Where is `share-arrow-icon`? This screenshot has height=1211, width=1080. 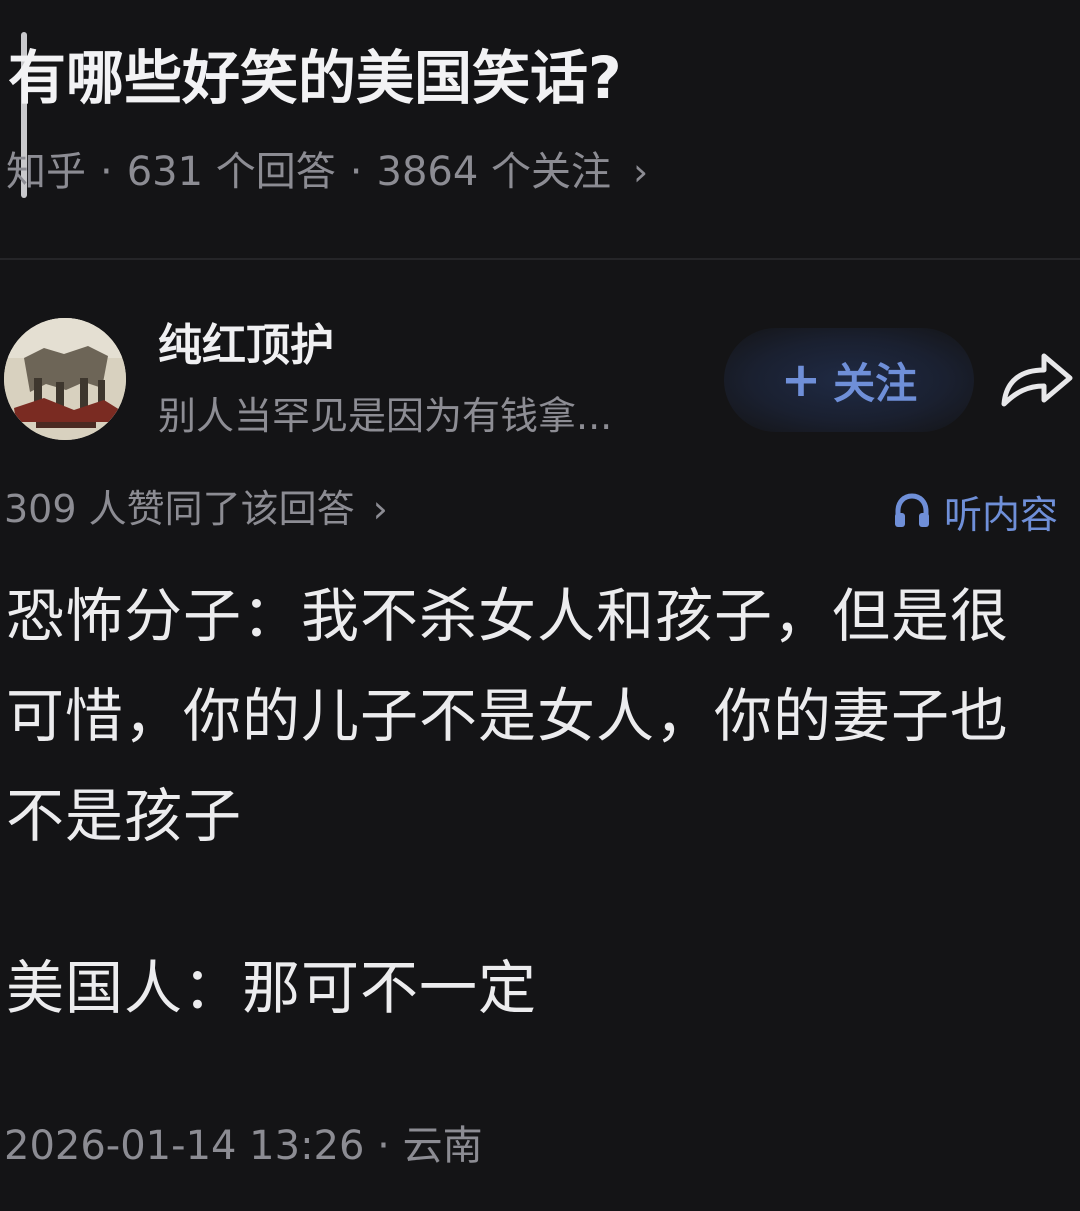
share-arrow-icon is located at coordinates (1037, 379).